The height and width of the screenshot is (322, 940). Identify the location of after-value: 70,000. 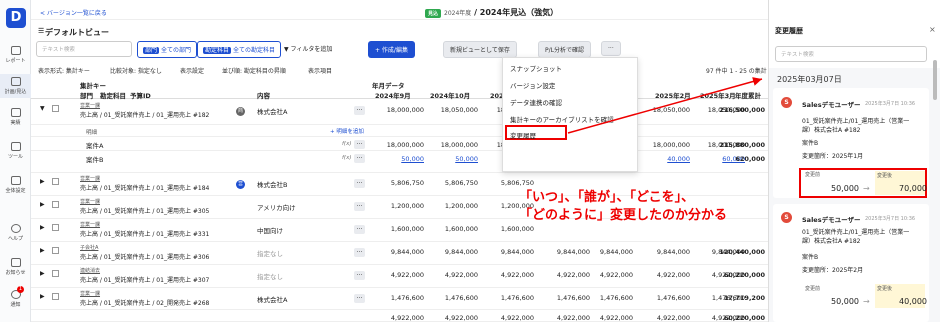
(913, 188).